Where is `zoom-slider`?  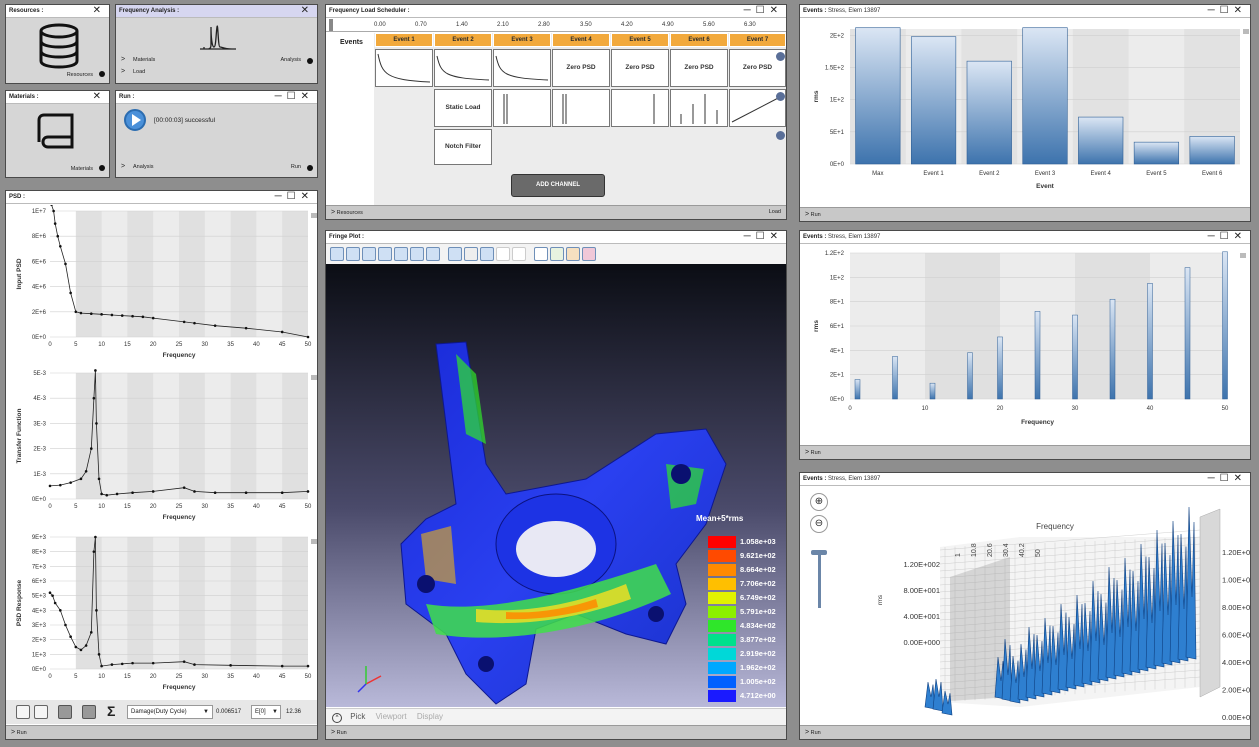
zoom-slider is located at coordinates (819, 580).